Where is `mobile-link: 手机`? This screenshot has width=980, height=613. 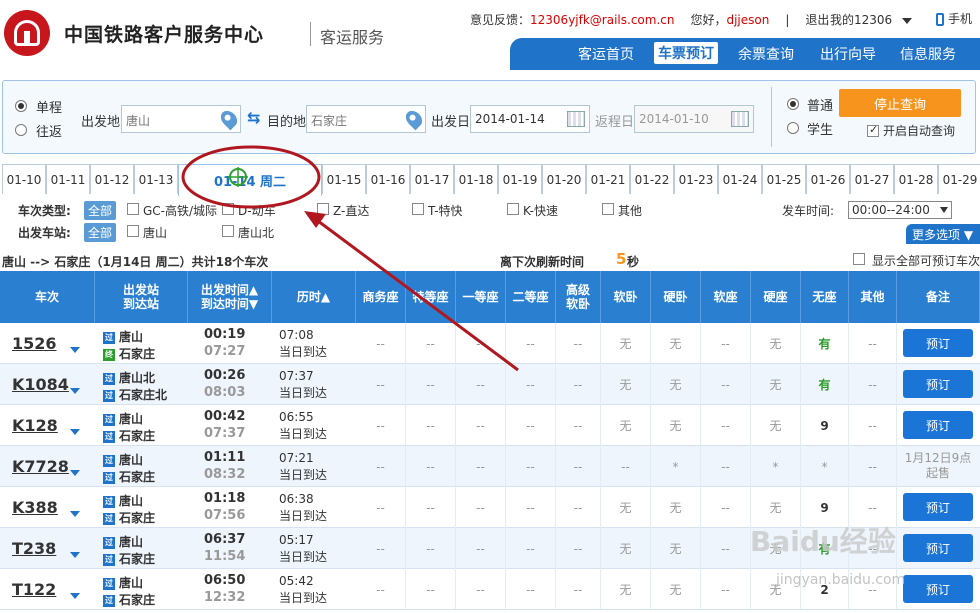
mobile-link: 手机 is located at coordinates (954, 18).